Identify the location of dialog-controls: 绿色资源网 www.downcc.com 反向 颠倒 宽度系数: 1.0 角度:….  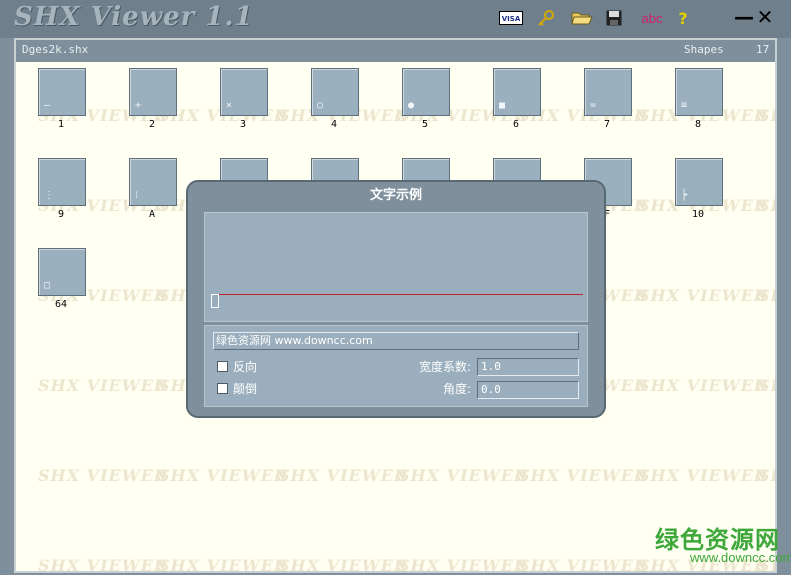
(396, 366).